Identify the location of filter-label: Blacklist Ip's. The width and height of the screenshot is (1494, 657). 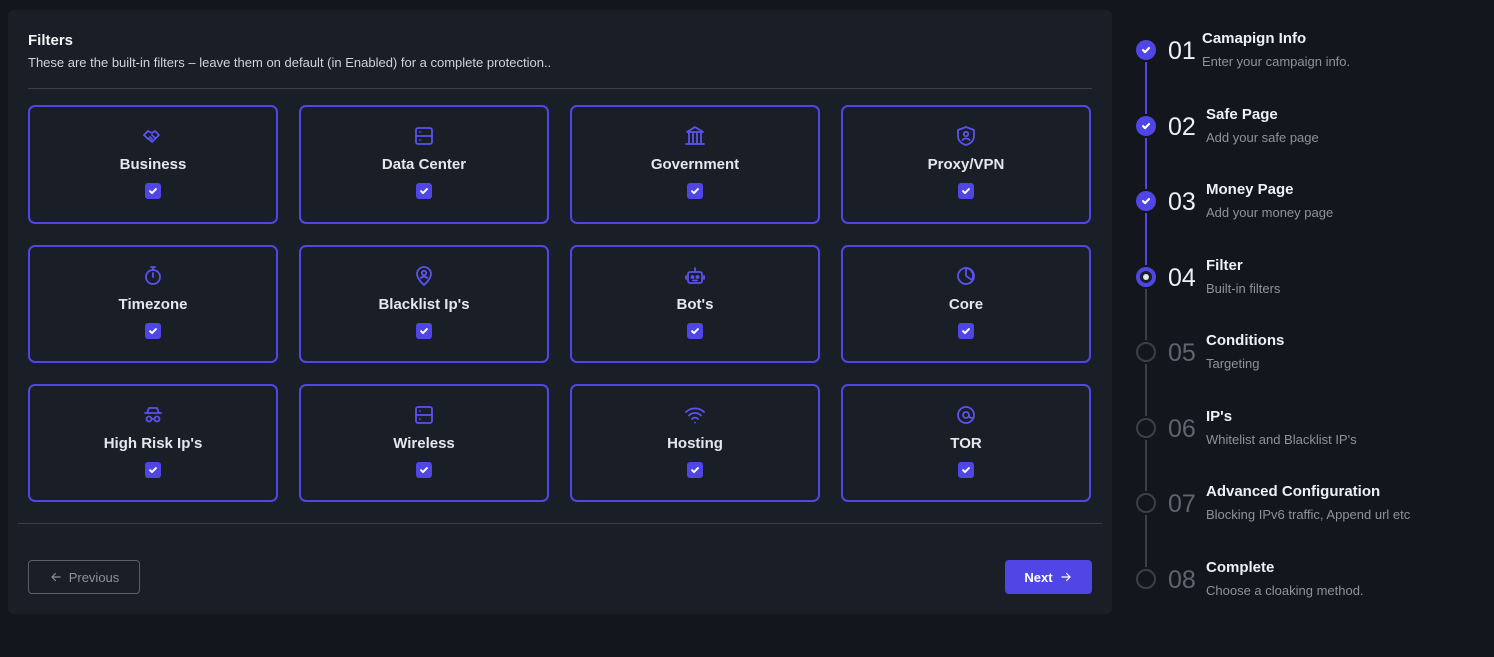
(424, 304).